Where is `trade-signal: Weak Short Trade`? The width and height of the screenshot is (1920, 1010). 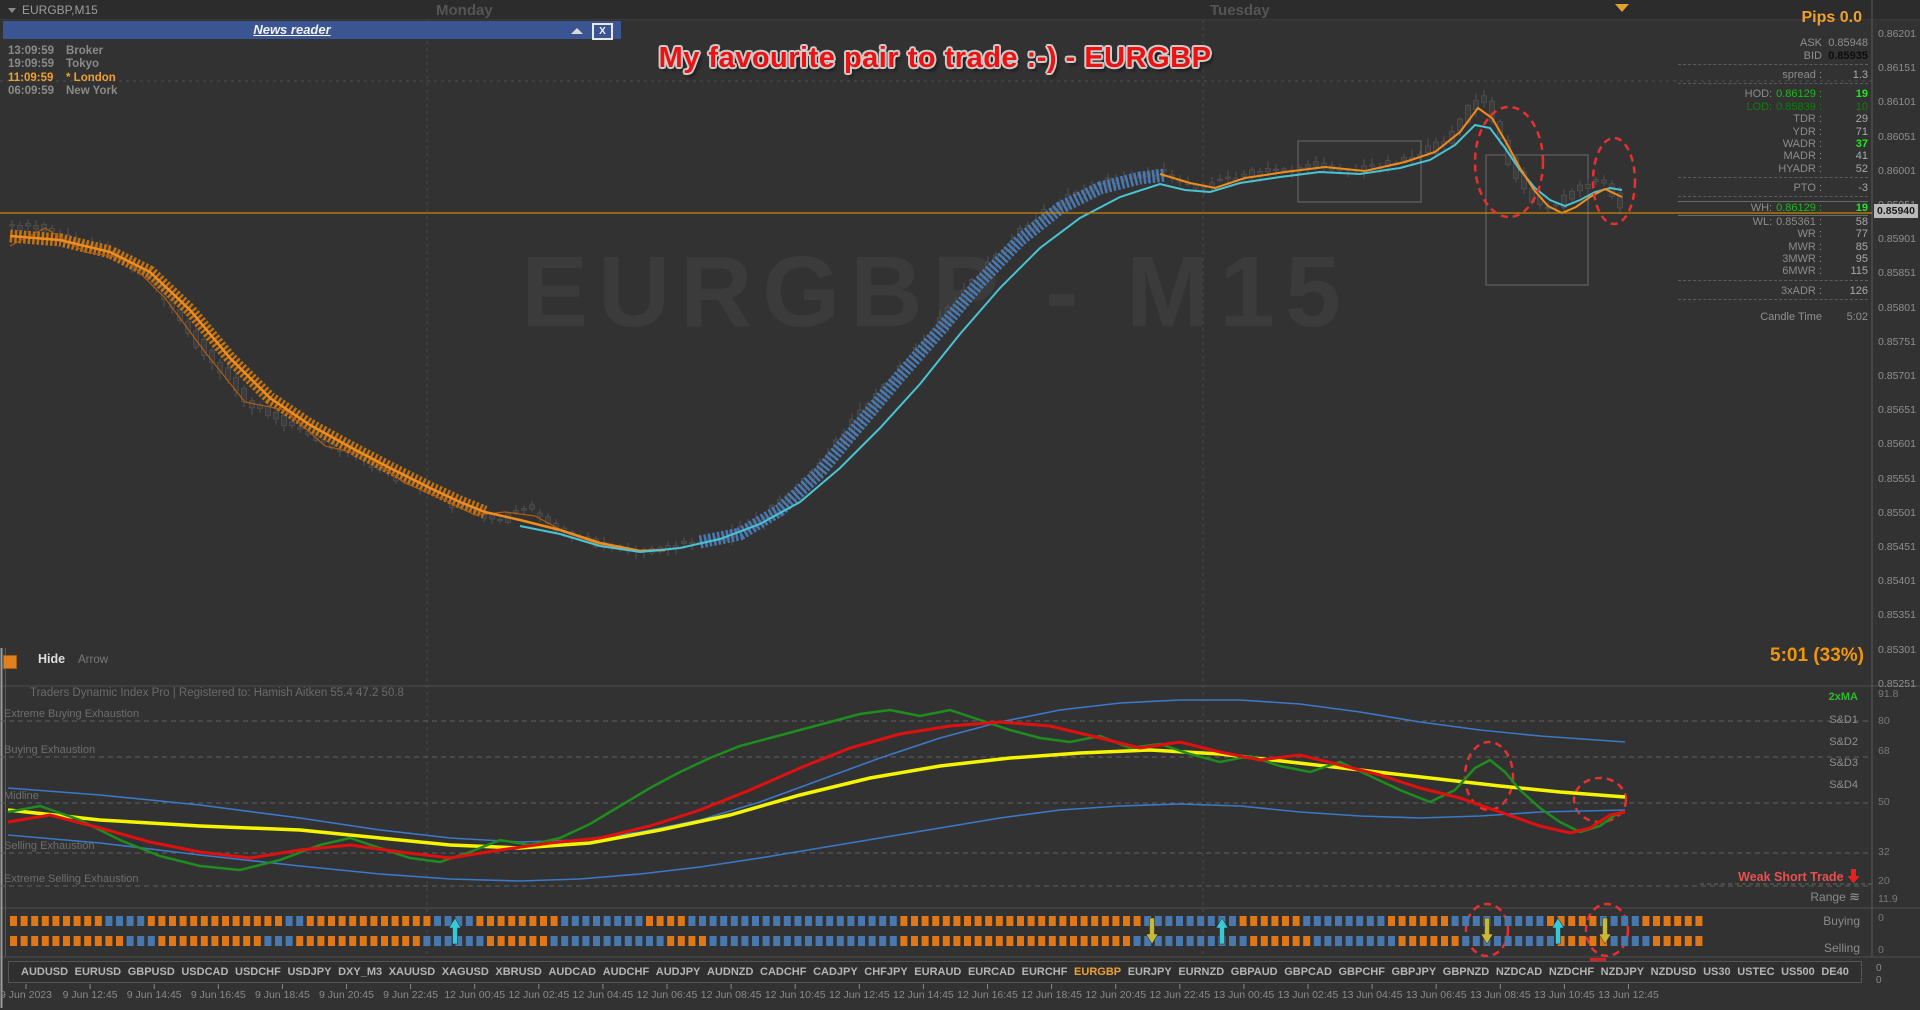 trade-signal: Weak Short Trade is located at coordinates (1799, 876).